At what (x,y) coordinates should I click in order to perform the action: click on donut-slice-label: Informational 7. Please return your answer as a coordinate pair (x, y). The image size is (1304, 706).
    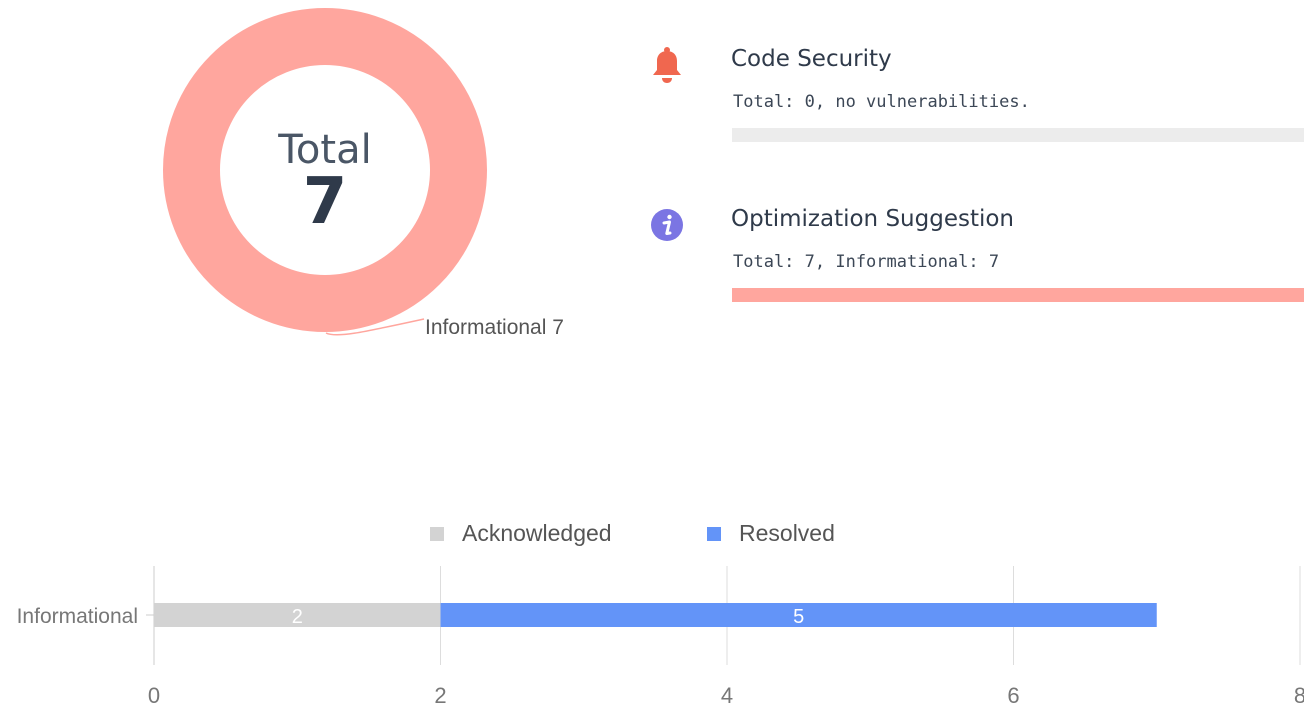
    Looking at the image, I should click on (494, 327).